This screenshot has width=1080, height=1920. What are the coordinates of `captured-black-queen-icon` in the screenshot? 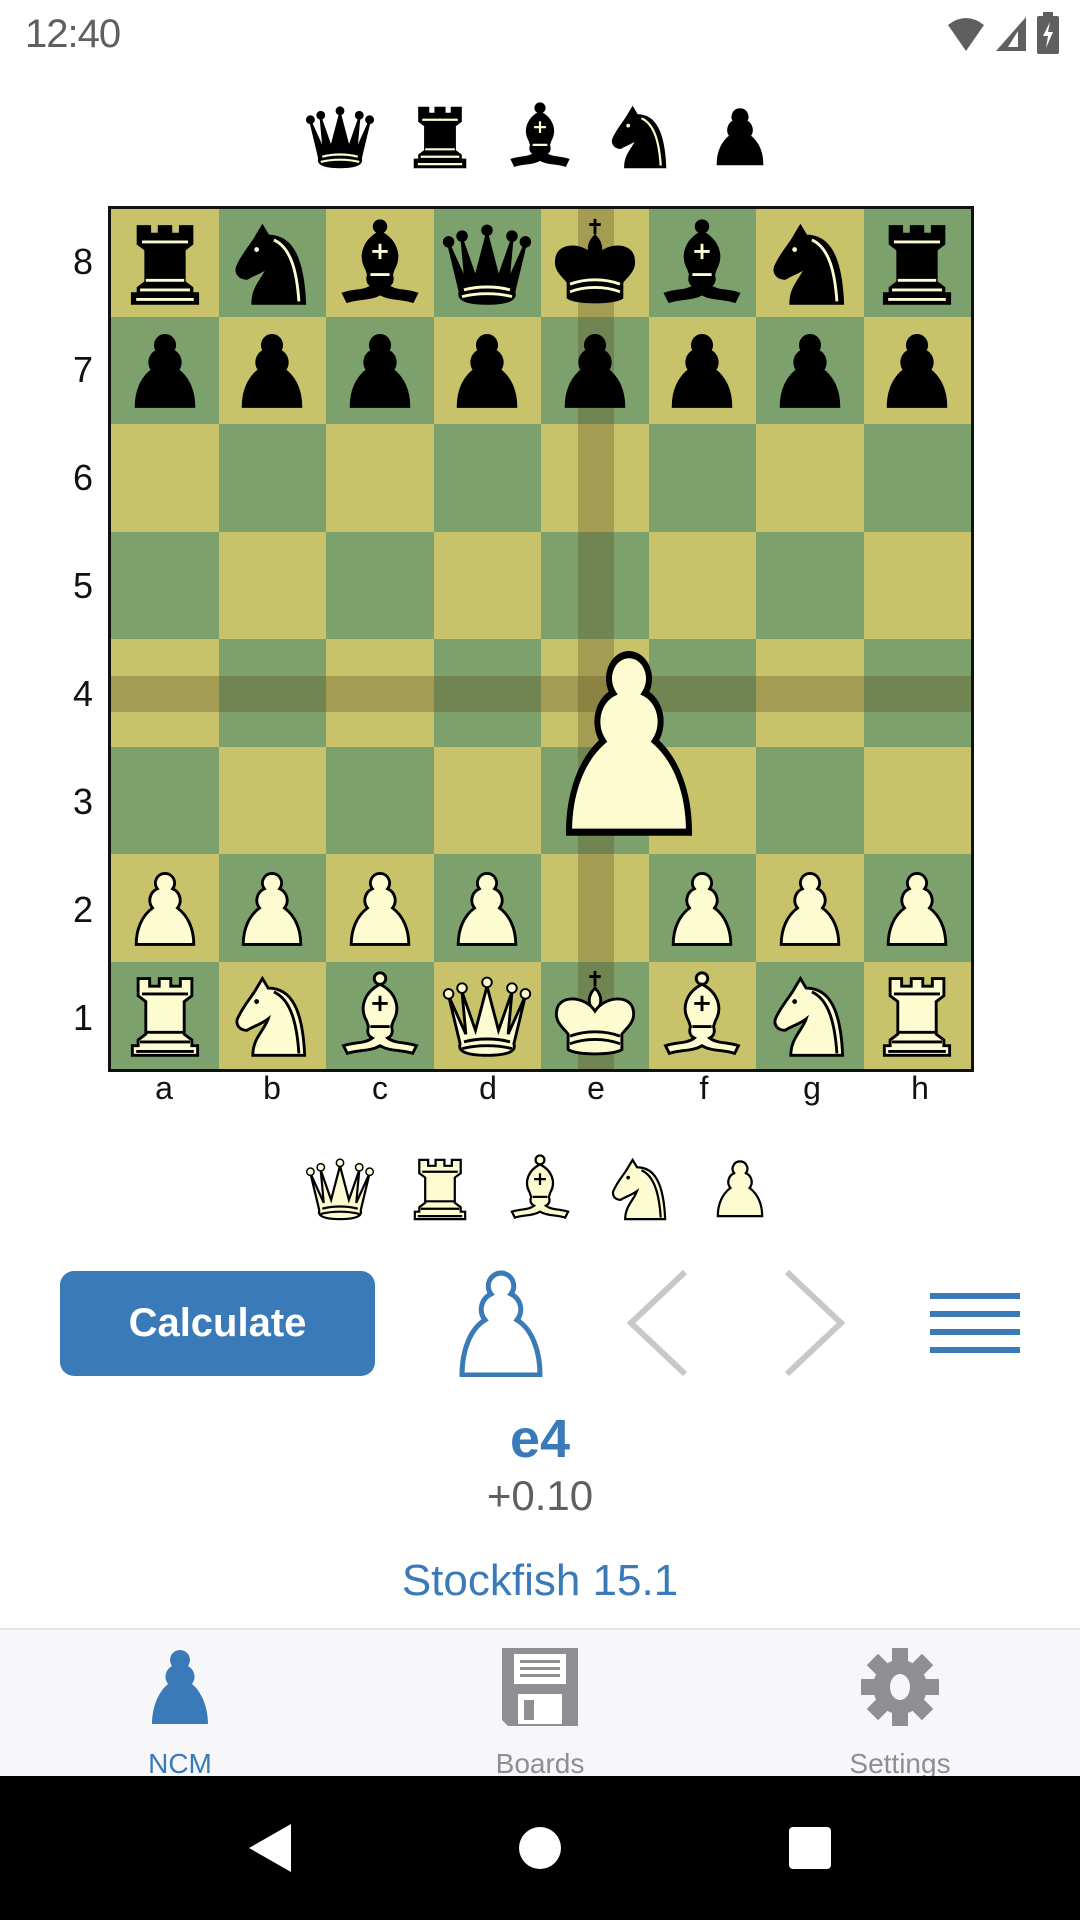 It's located at (340, 133).